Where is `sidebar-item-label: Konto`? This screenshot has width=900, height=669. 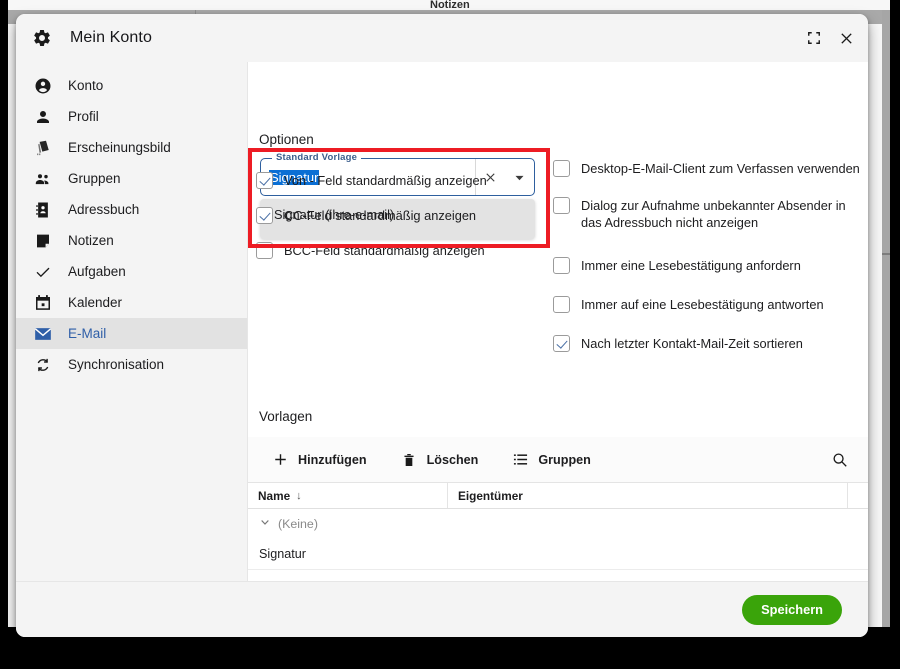
sidebar-item-label: Konto is located at coordinates (86, 85).